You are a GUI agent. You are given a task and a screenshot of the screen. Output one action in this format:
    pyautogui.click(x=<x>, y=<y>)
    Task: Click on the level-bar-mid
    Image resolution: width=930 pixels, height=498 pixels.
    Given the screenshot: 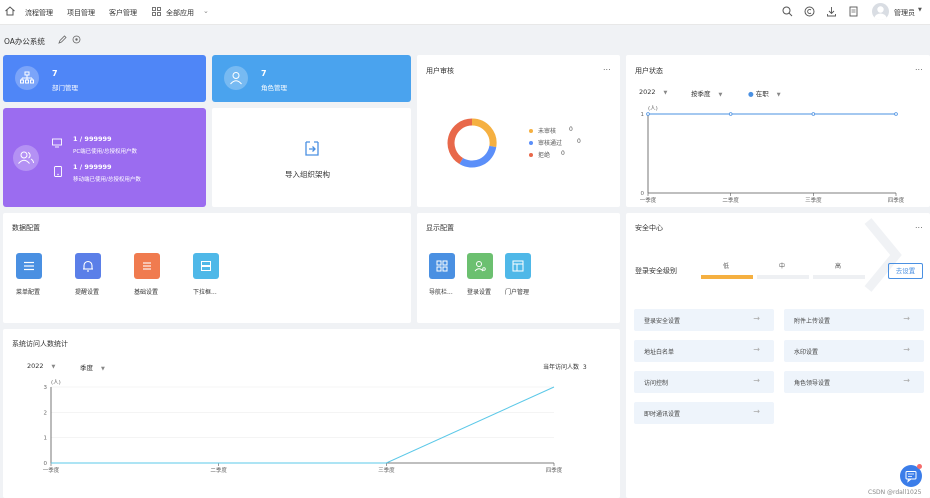 What is the action you would take?
    pyautogui.click(x=783, y=277)
    